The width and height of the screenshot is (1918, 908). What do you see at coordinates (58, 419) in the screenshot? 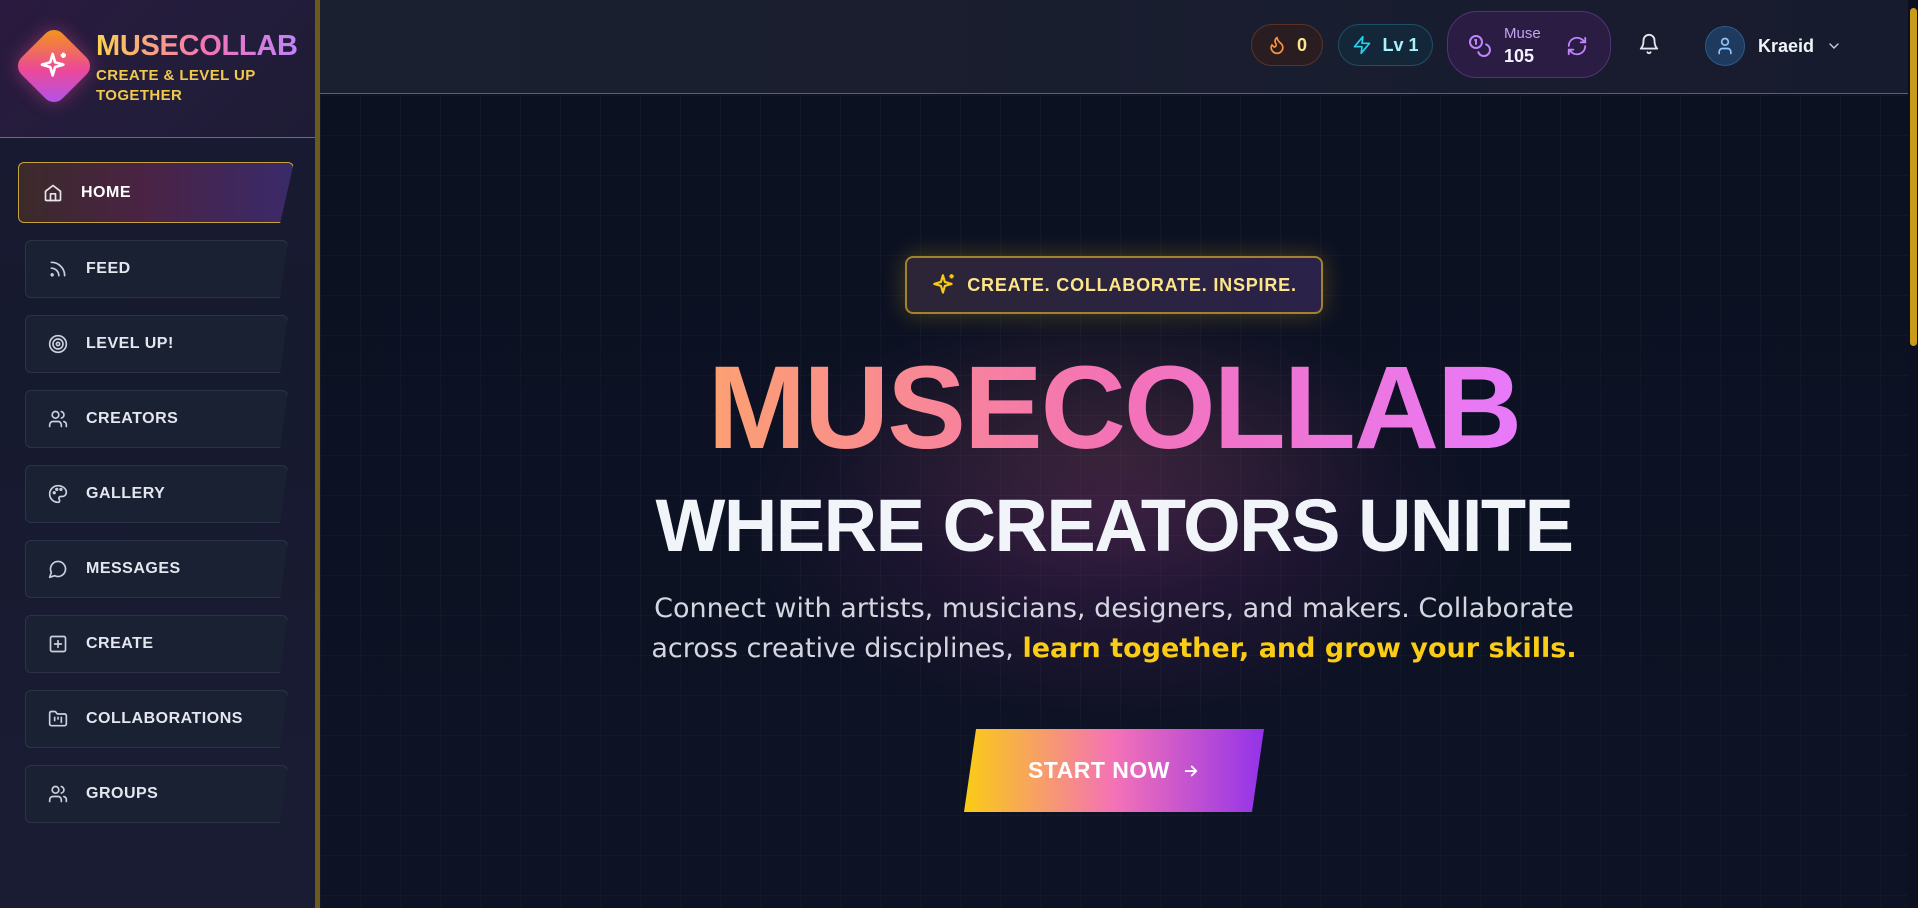
I see `users-icon` at bounding box center [58, 419].